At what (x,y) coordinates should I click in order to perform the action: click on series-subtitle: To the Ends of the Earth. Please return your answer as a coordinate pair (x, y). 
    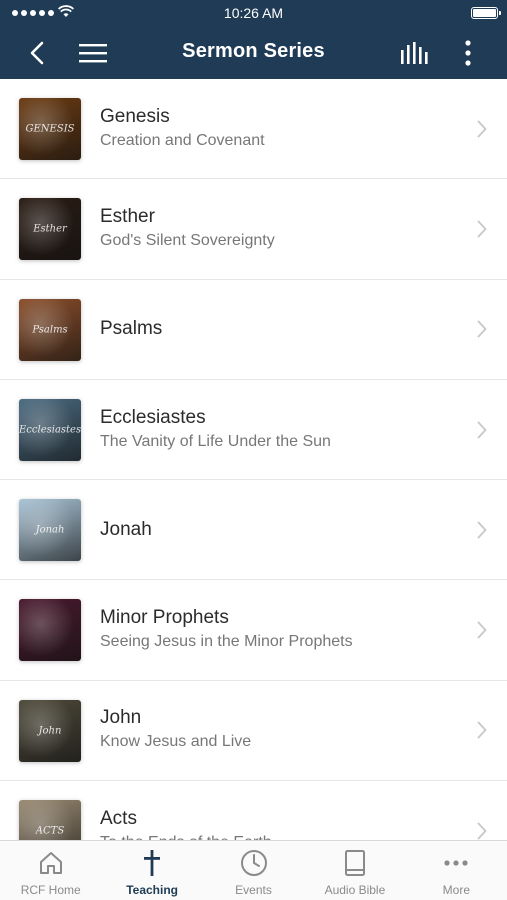
    Looking at the image, I should click on (278, 836).